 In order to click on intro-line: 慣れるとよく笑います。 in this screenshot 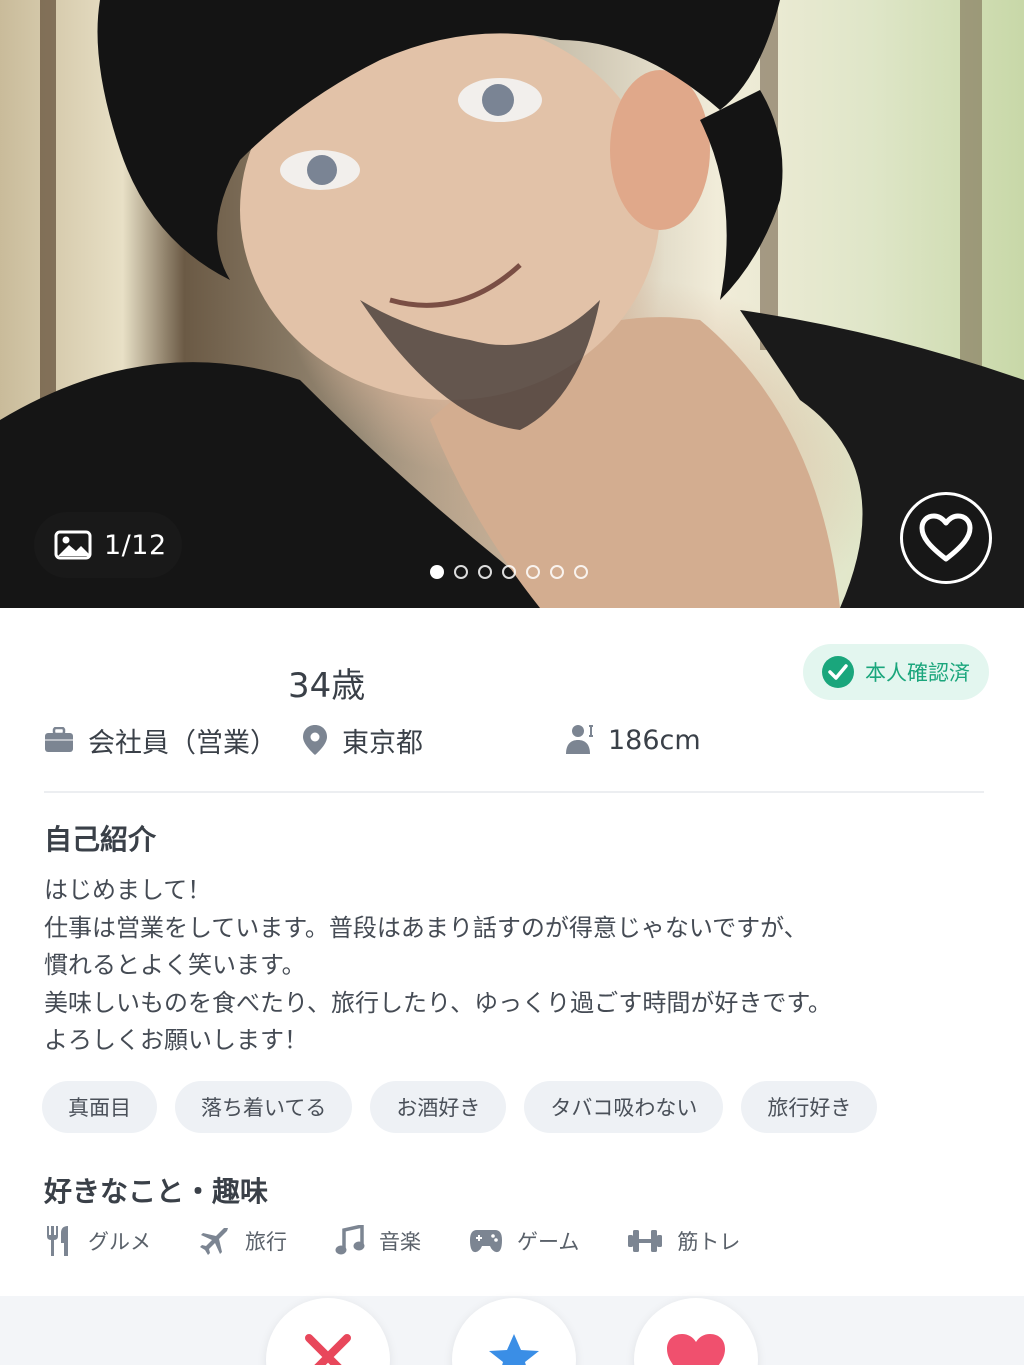, I will do `click(175, 965)`.